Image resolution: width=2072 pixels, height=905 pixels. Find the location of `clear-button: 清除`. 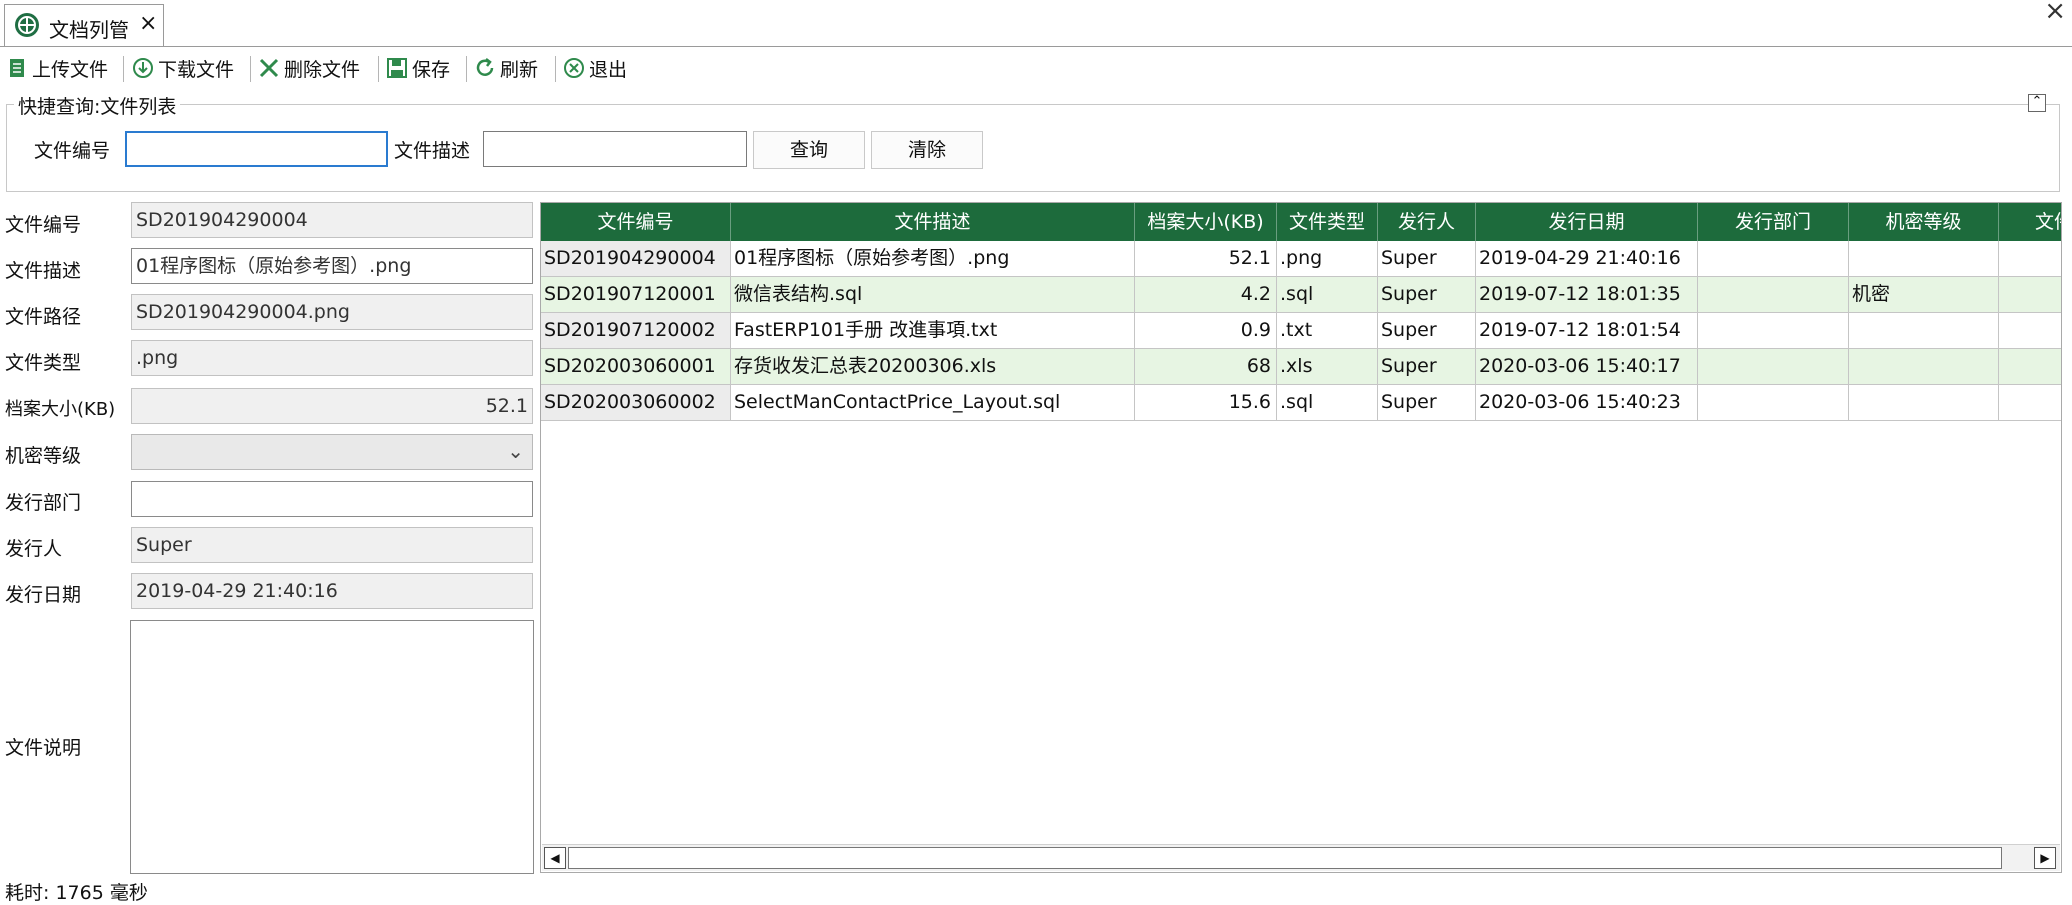

clear-button: 清除 is located at coordinates (927, 150).